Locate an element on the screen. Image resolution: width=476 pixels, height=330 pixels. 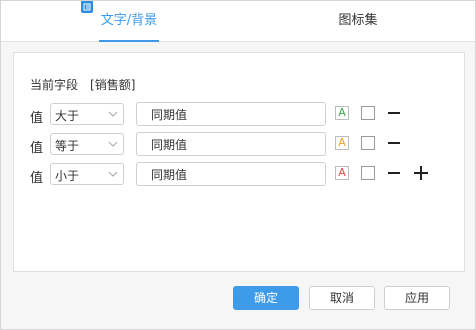
current-field-line: 当前字段 [销售额] is located at coordinates (82, 84).